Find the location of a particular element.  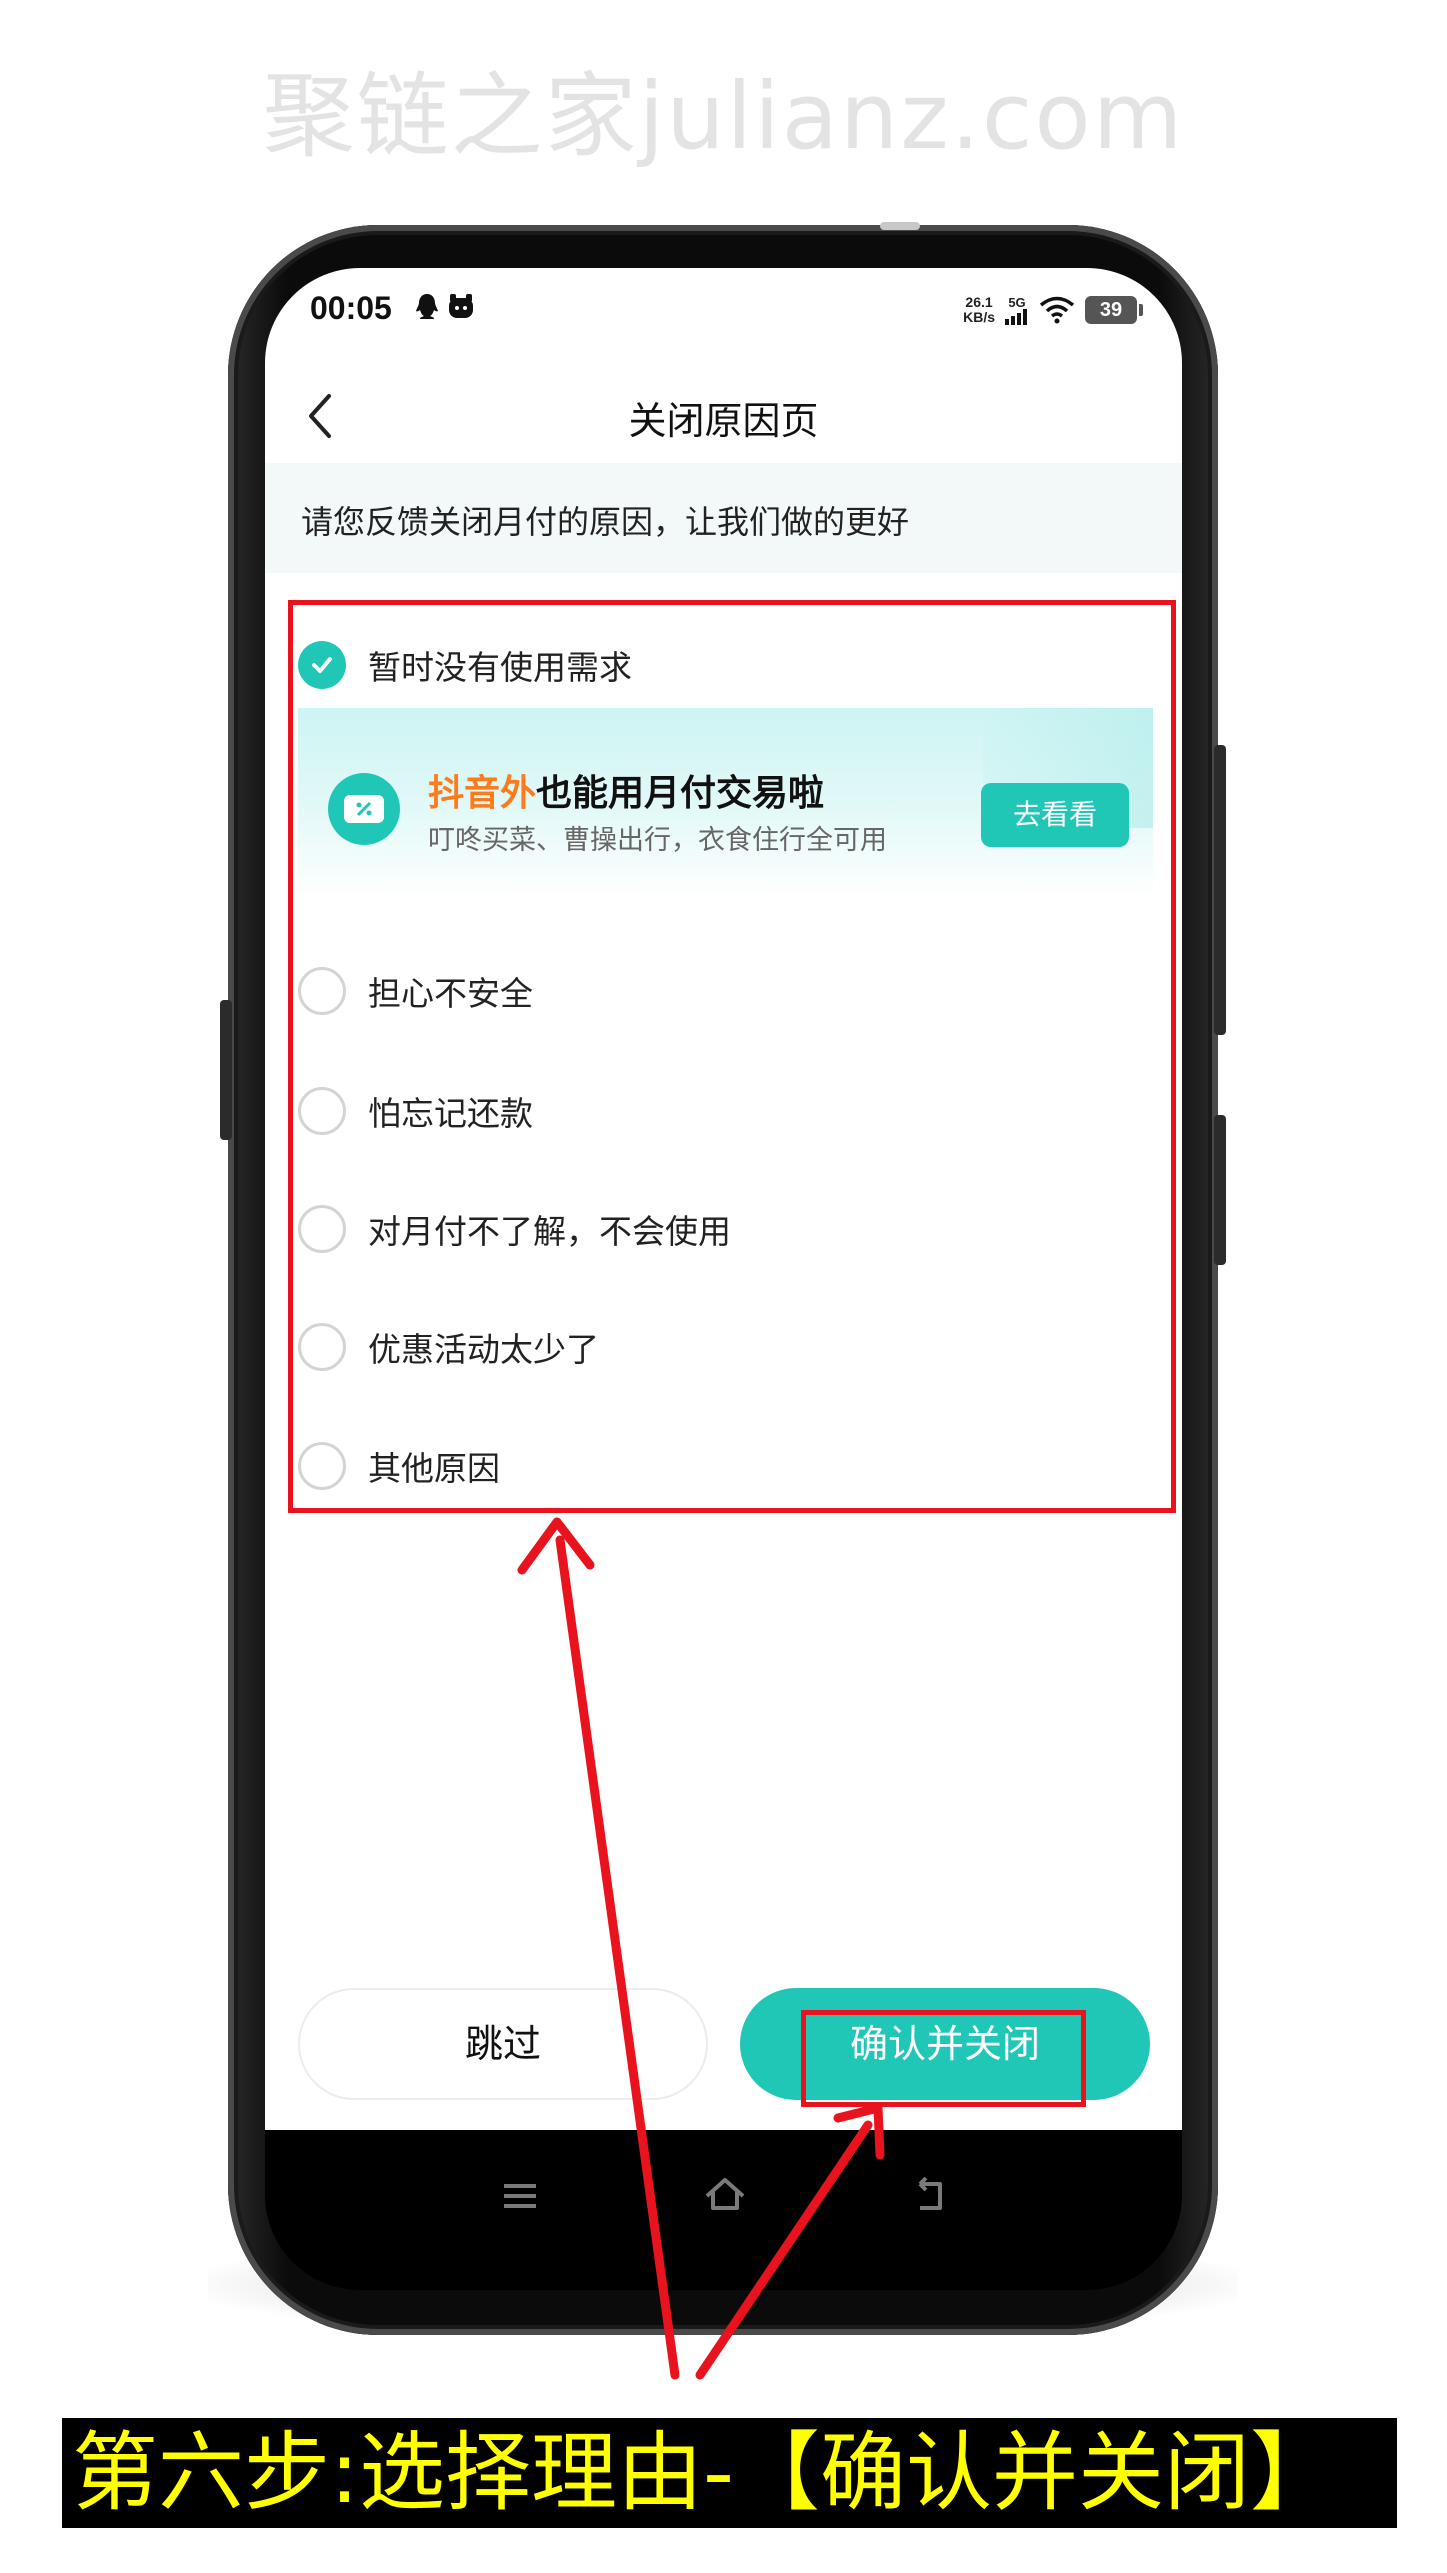

net-speed-value: 26.1 is located at coordinates (979, 302).